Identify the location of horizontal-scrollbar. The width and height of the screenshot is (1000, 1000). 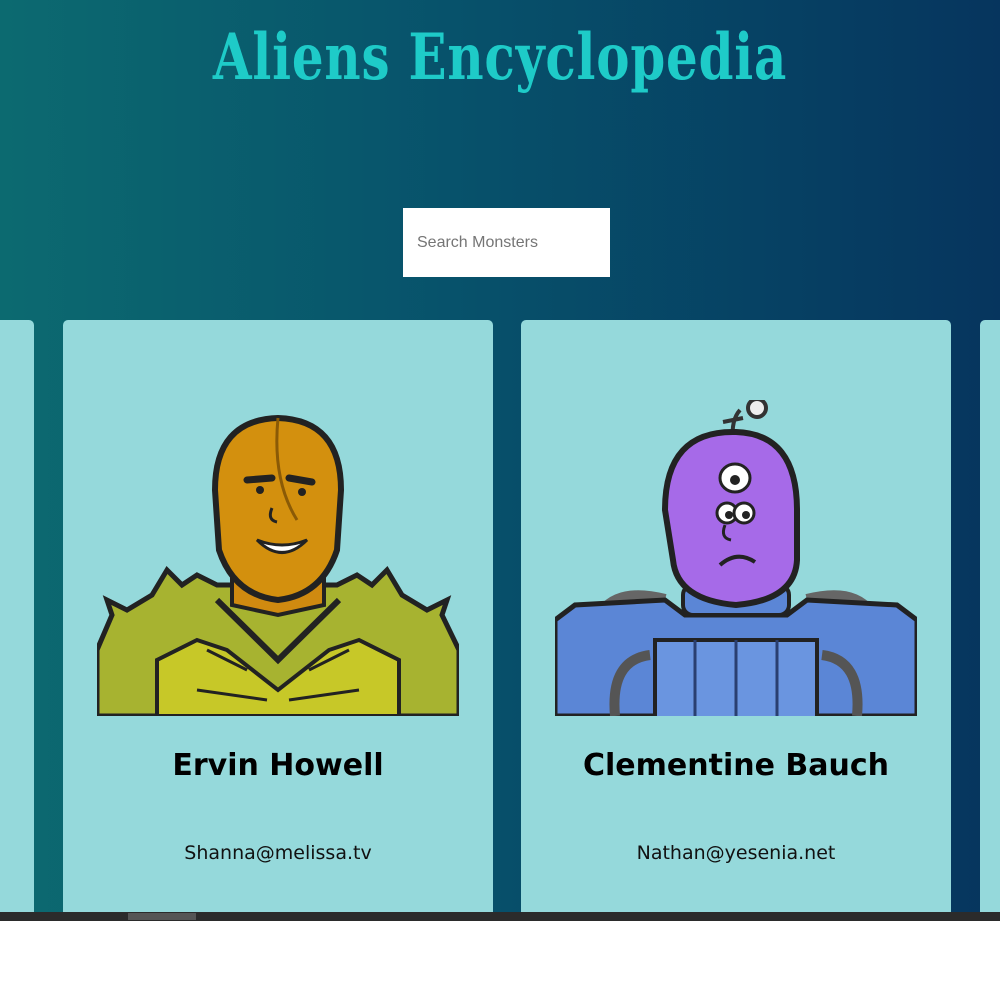
(500, 916).